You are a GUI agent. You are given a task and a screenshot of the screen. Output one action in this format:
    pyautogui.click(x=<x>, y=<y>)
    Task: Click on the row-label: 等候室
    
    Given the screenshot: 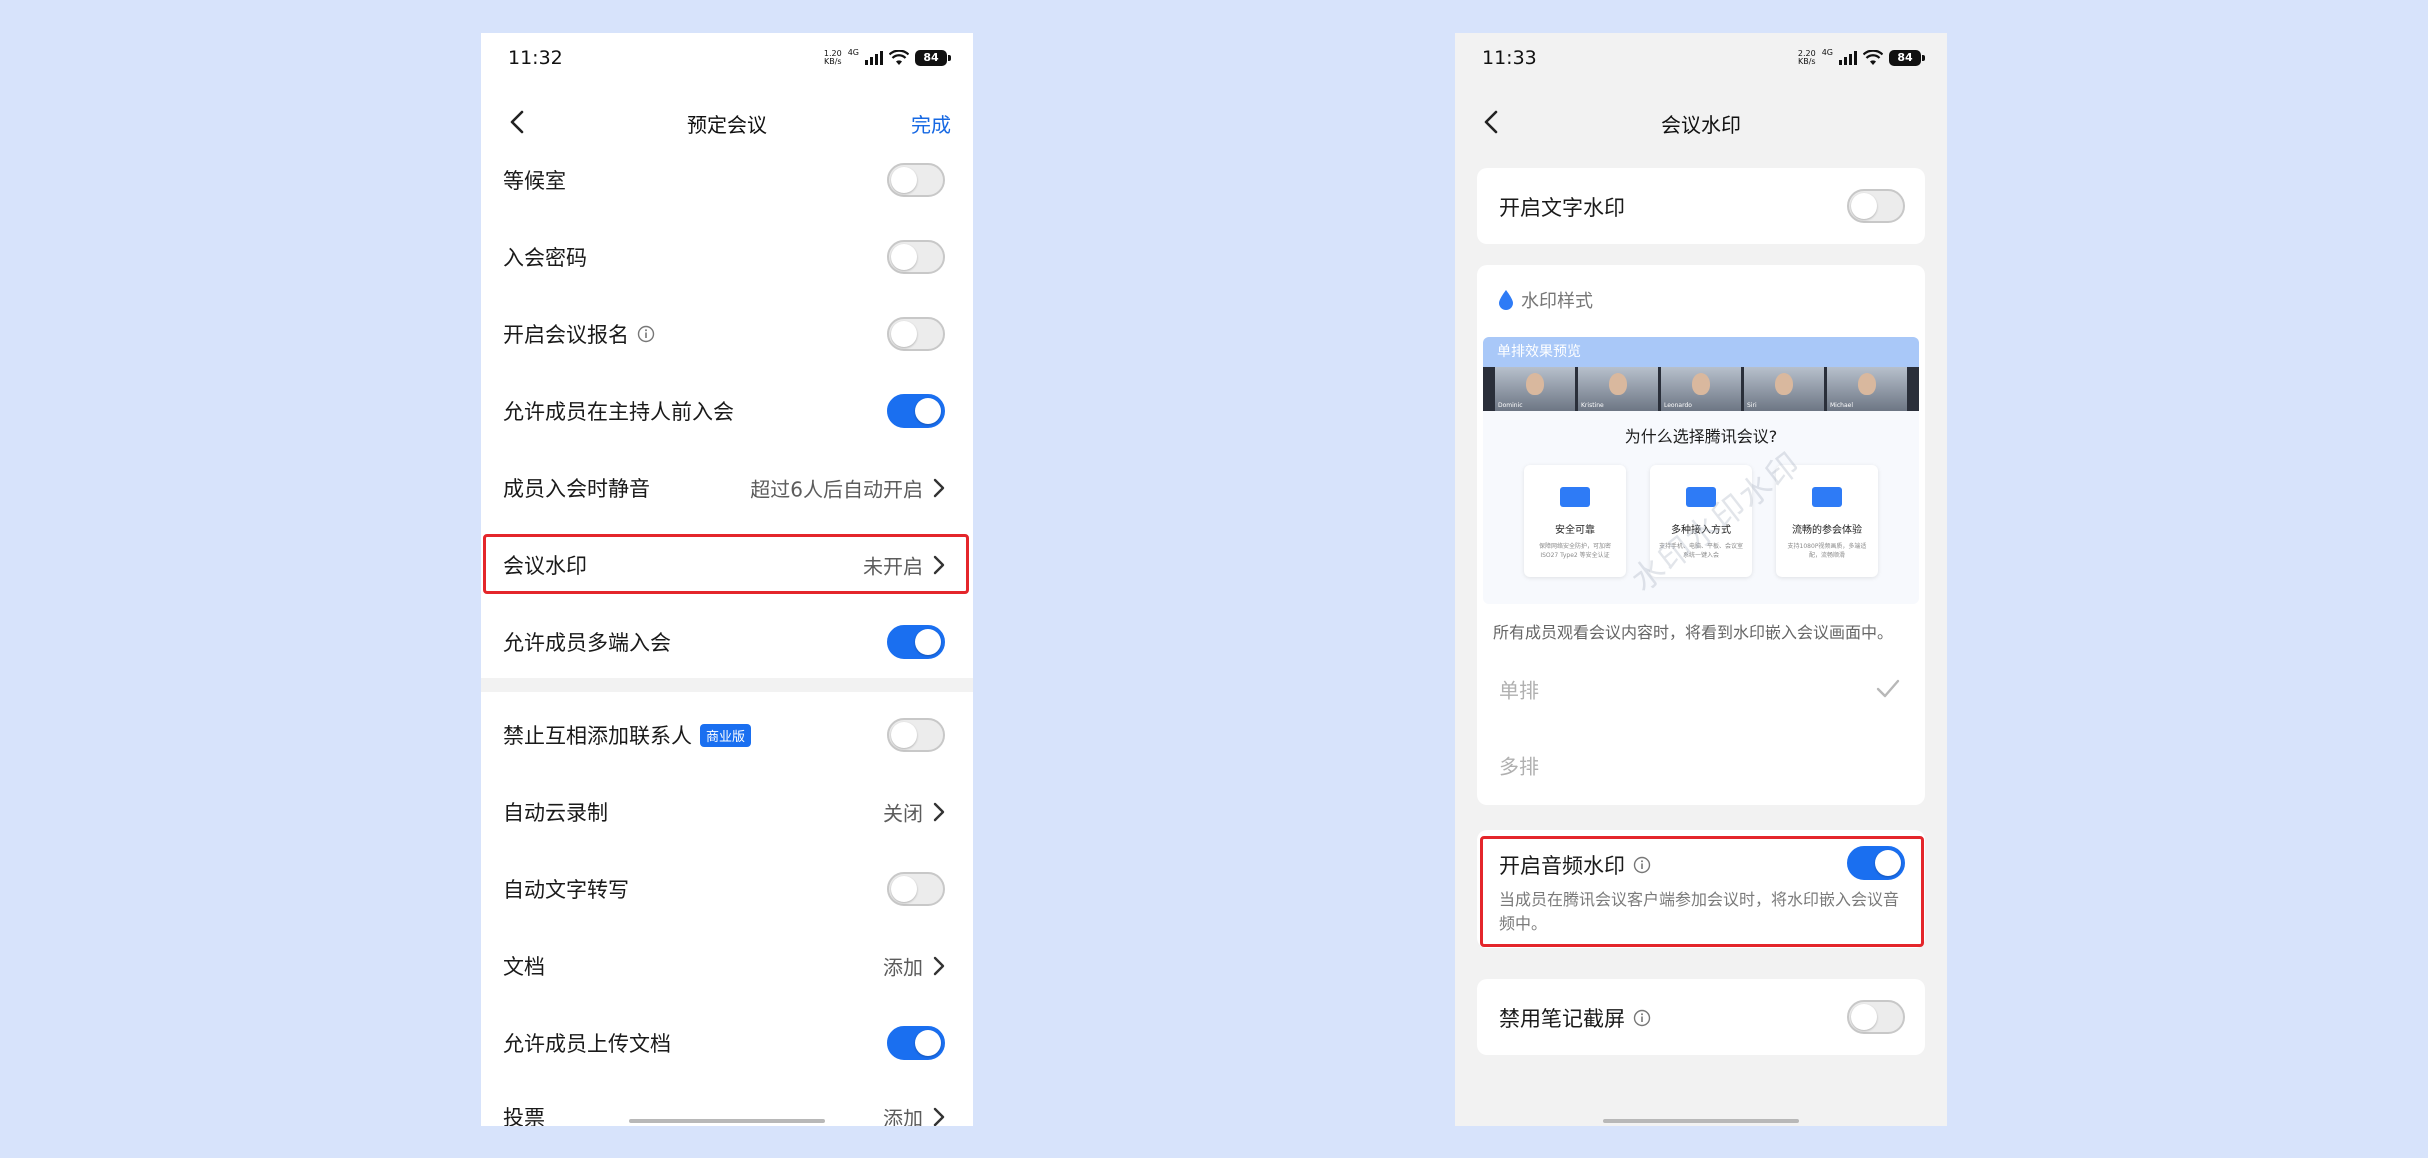 What is the action you would take?
    pyautogui.click(x=534, y=181)
    